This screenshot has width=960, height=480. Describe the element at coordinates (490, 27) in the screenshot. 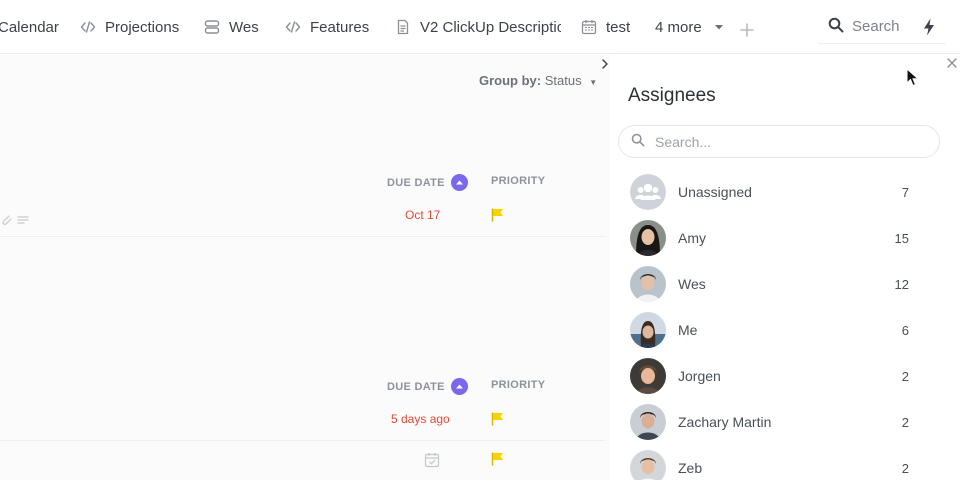

I see `tab-v2-label: V2 ClickUp Description` at that location.